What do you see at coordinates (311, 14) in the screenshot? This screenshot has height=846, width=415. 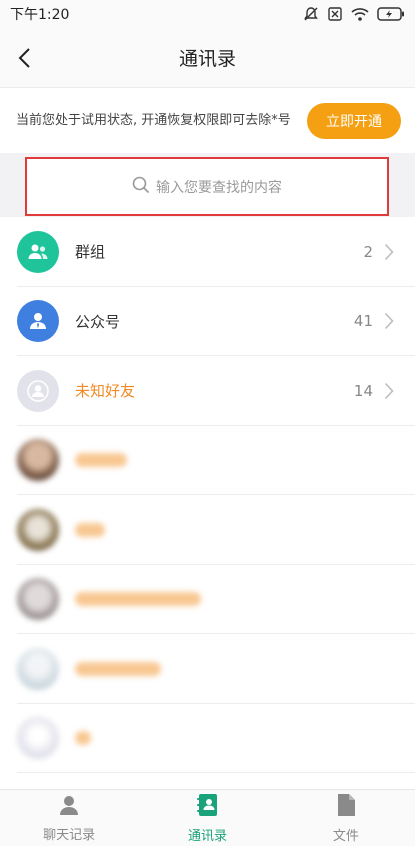 I see `mute-bell-icon` at bounding box center [311, 14].